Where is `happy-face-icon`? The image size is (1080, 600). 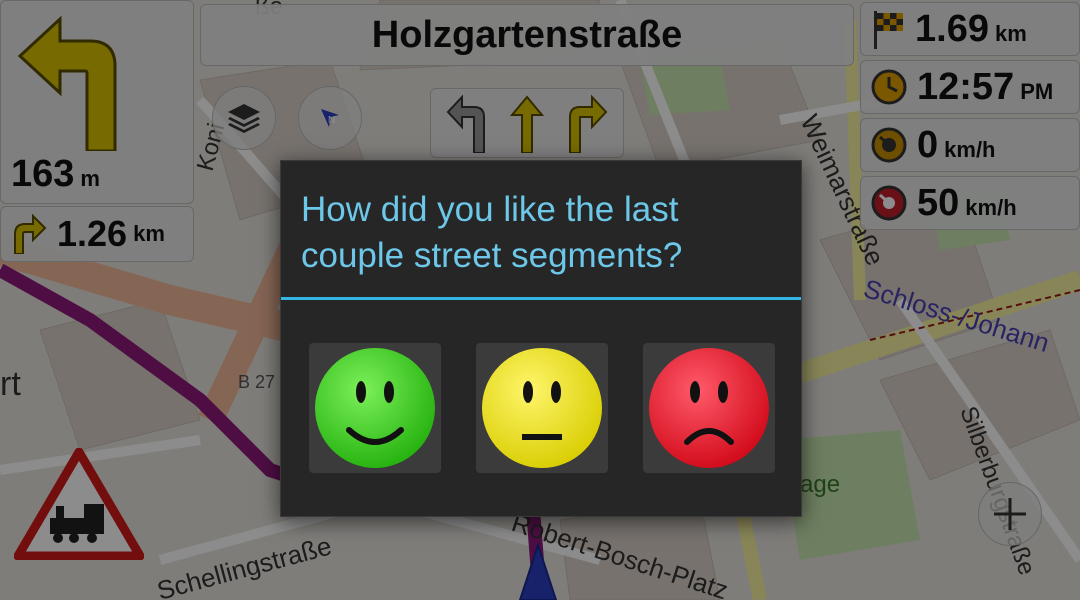
happy-face-icon is located at coordinates (375, 408).